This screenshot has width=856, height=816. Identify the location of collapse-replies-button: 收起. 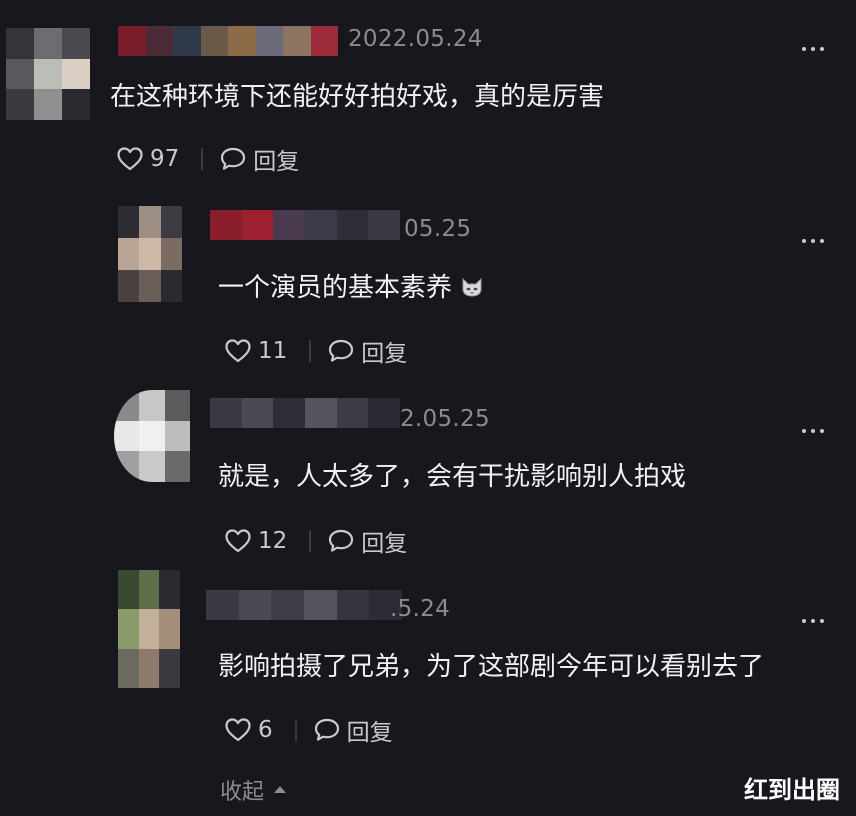
(253, 790).